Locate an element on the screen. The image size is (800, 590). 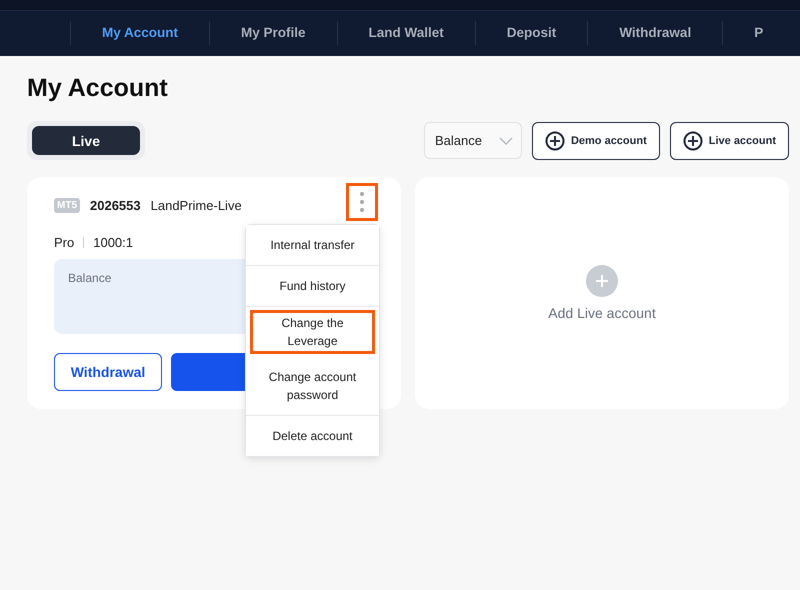
account-type: Pro is located at coordinates (64, 242).